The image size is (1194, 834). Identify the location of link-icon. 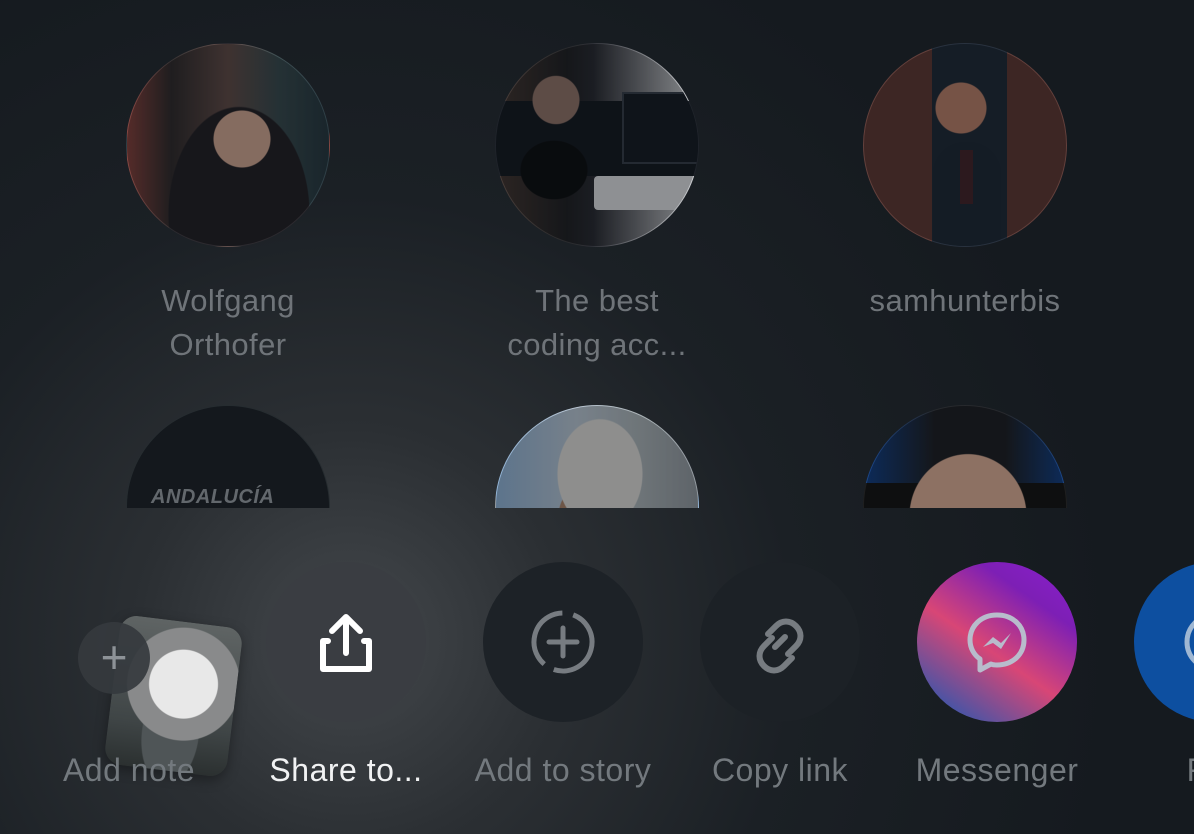
(780, 646).